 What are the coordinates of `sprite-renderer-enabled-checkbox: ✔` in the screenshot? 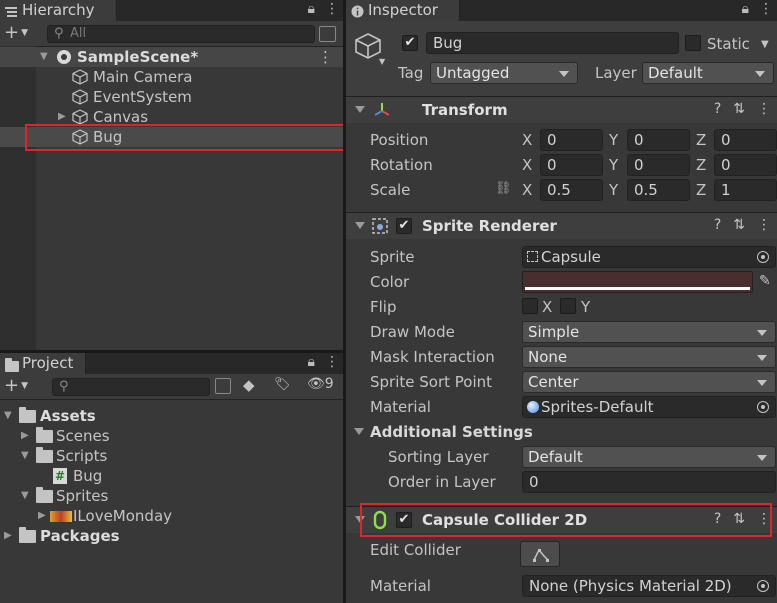 It's located at (404, 226).